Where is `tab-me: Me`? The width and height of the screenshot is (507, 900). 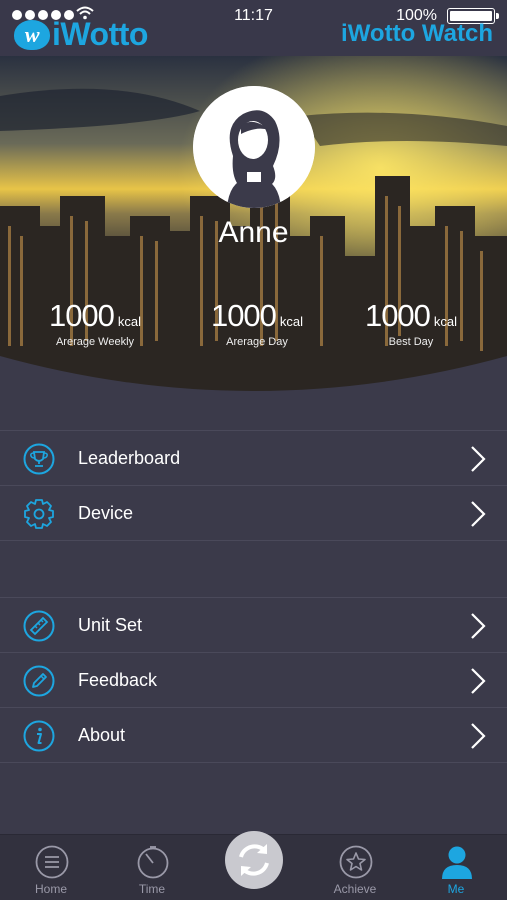 tab-me: Me is located at coordinates (456, 867).